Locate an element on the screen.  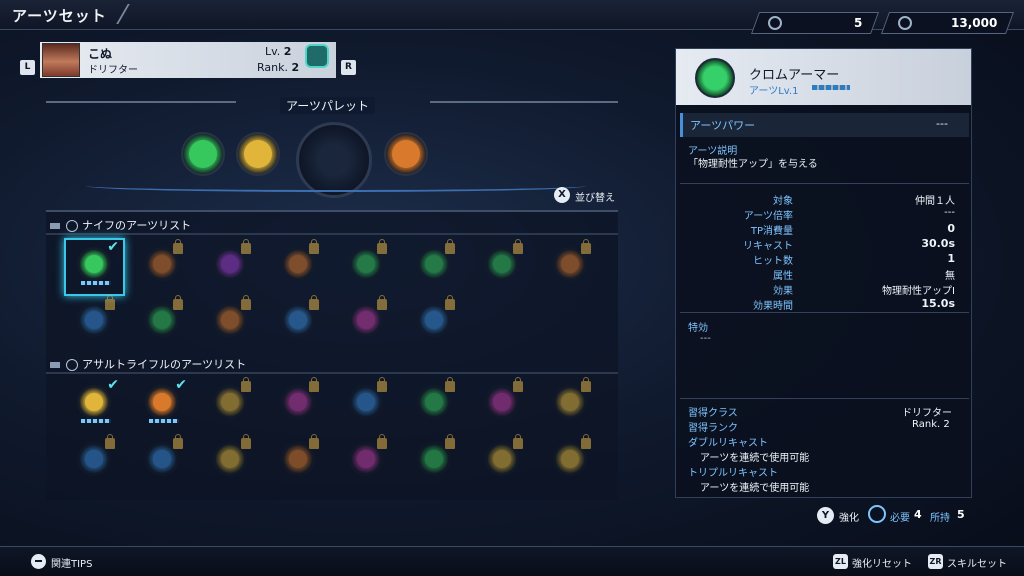
sort-button-label: 並び替え is located at coordinates (595, 196).